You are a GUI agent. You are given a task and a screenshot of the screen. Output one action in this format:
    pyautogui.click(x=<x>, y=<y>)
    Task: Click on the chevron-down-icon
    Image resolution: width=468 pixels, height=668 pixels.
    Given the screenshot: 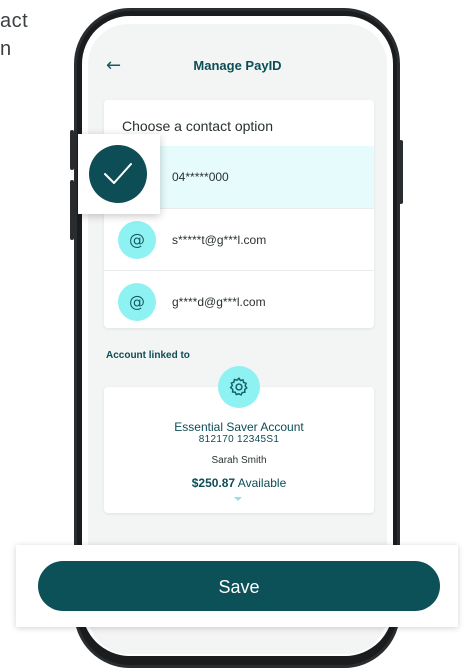 What is the action you would take?
    pyautogui.click(x=238, y=499)
    